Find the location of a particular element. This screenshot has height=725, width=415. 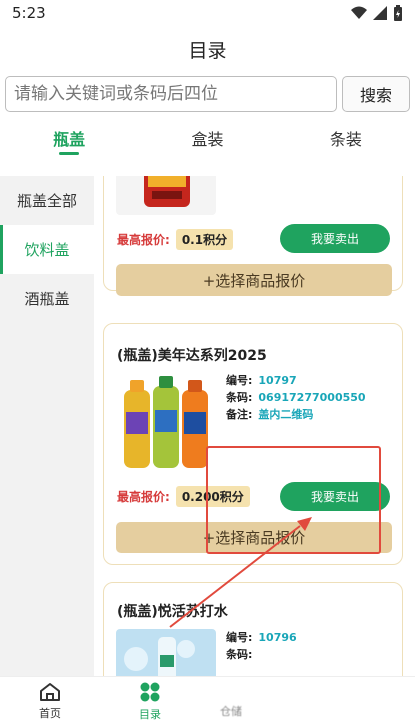

info-value: 10797 is located at coordinates (277, 380).